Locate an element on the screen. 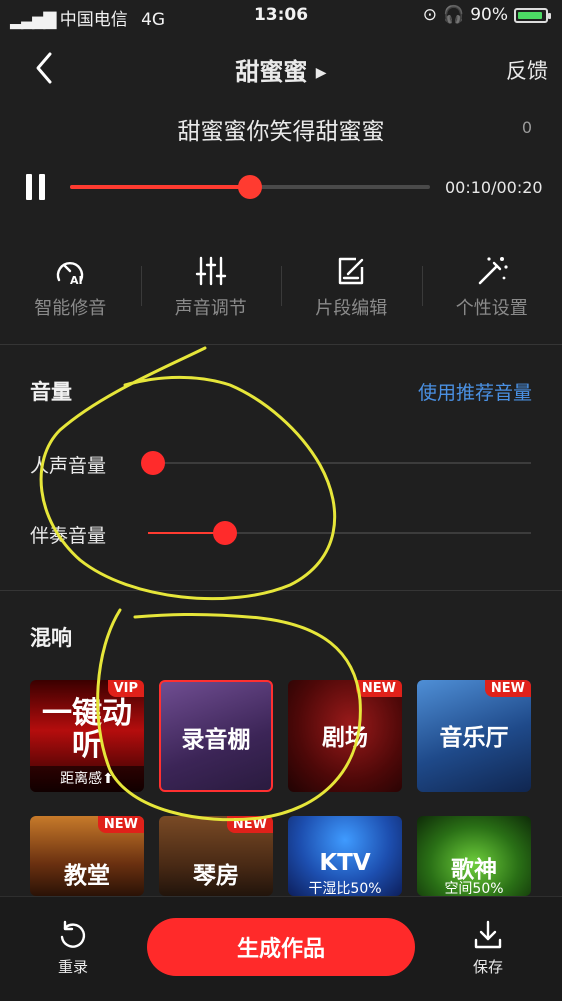 The image size is (562, 1001). tool-smart-tune: AI 智能修音 is located at coordinates (70, 290).